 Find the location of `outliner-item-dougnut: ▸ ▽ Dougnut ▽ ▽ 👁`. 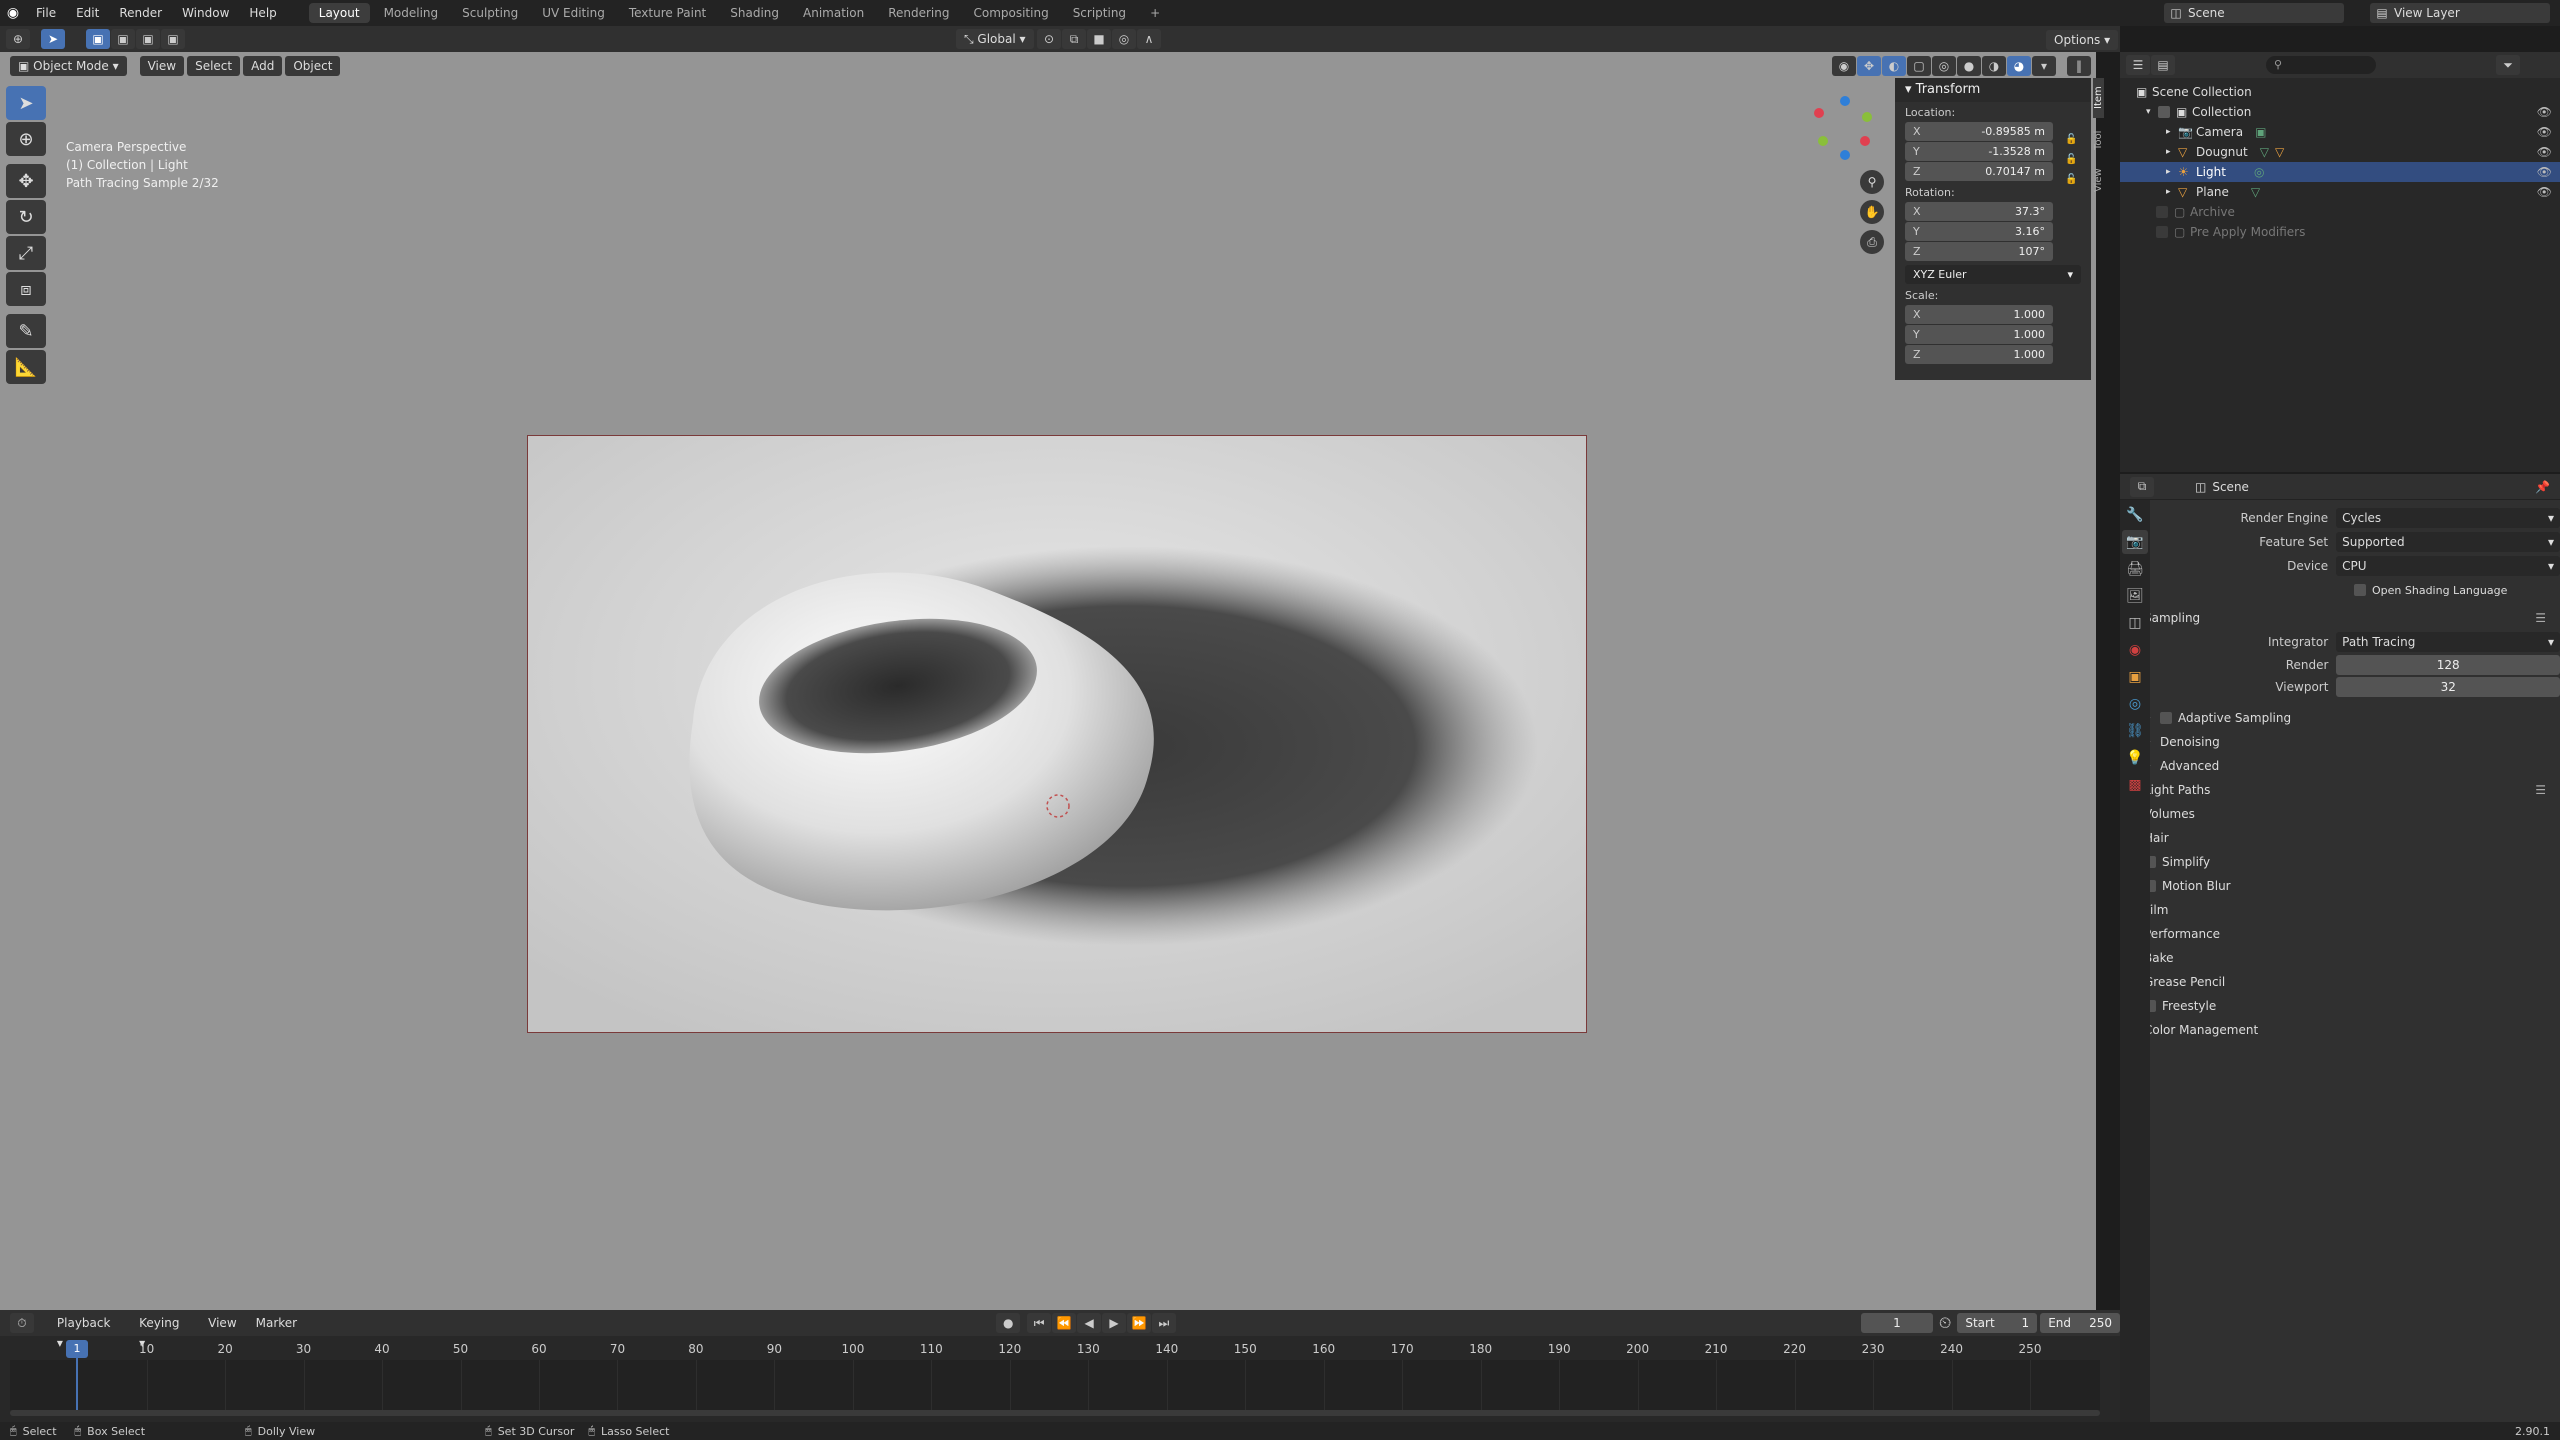

outliner-item-dougnut: ▸ ▽ Dougnut ▽ ▽ 👁 is located at coordinates (2340, 152).